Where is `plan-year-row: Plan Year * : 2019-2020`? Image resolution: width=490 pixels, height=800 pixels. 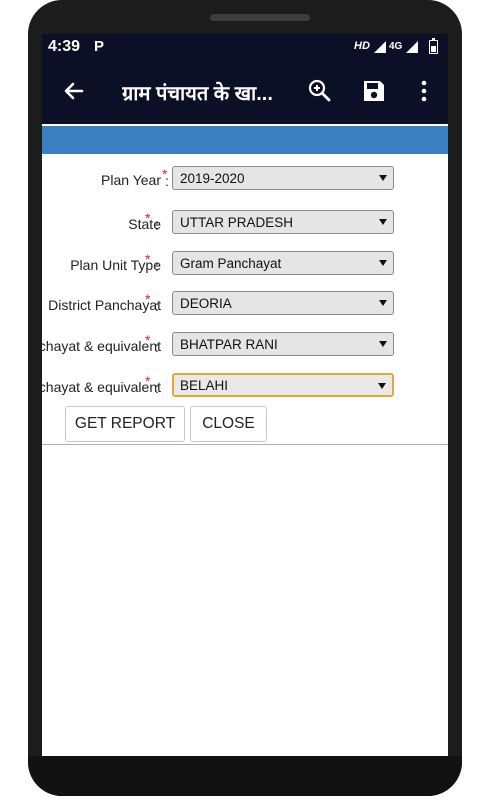
plan-year-row: Plan Year * : 2019-2020 is located at coordinates (245, 181).